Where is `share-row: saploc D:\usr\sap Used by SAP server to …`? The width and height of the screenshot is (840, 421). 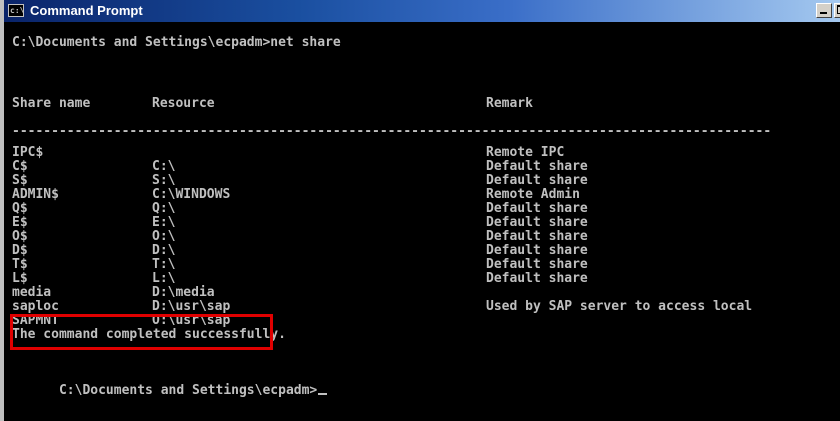 share-row: saploc D:\usr\sap Used by SAP server to … is located at coordinates (382, 306).